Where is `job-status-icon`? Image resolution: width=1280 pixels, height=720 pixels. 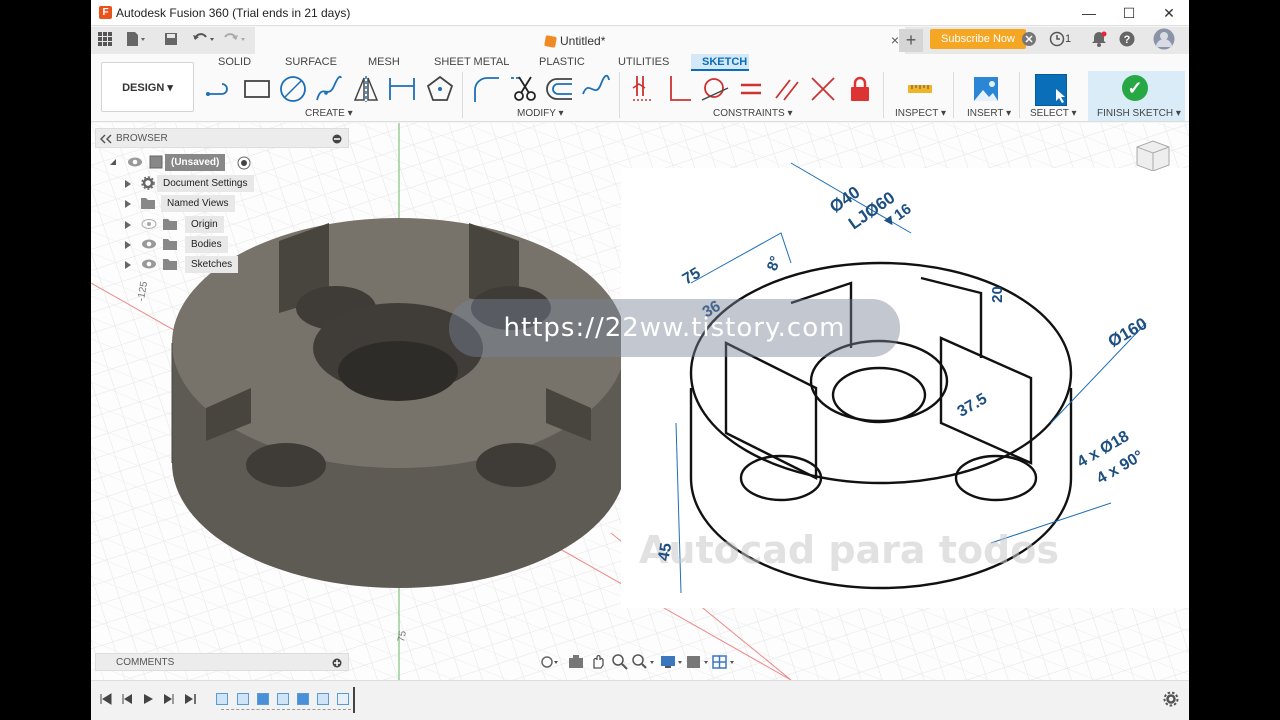
job-status-icon is located at coordinates (1057, 41).